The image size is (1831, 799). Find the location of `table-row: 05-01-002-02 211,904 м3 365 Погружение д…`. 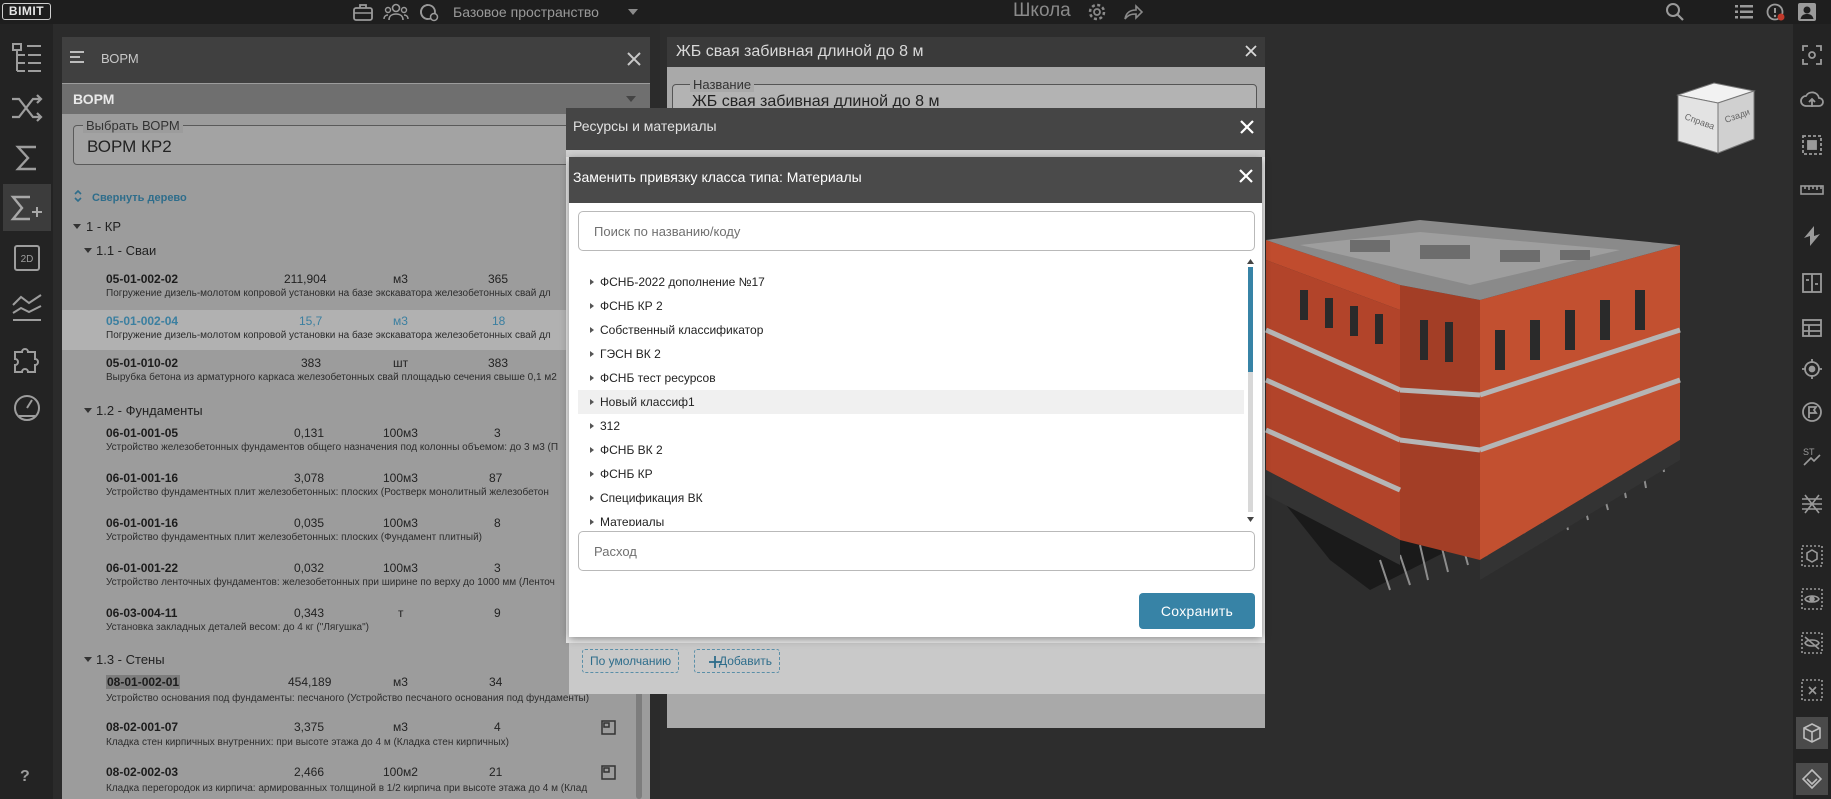

table-row: 05-01-002-02 211,904 м3 365 Погружение д… is located at coordinates (351, 288).